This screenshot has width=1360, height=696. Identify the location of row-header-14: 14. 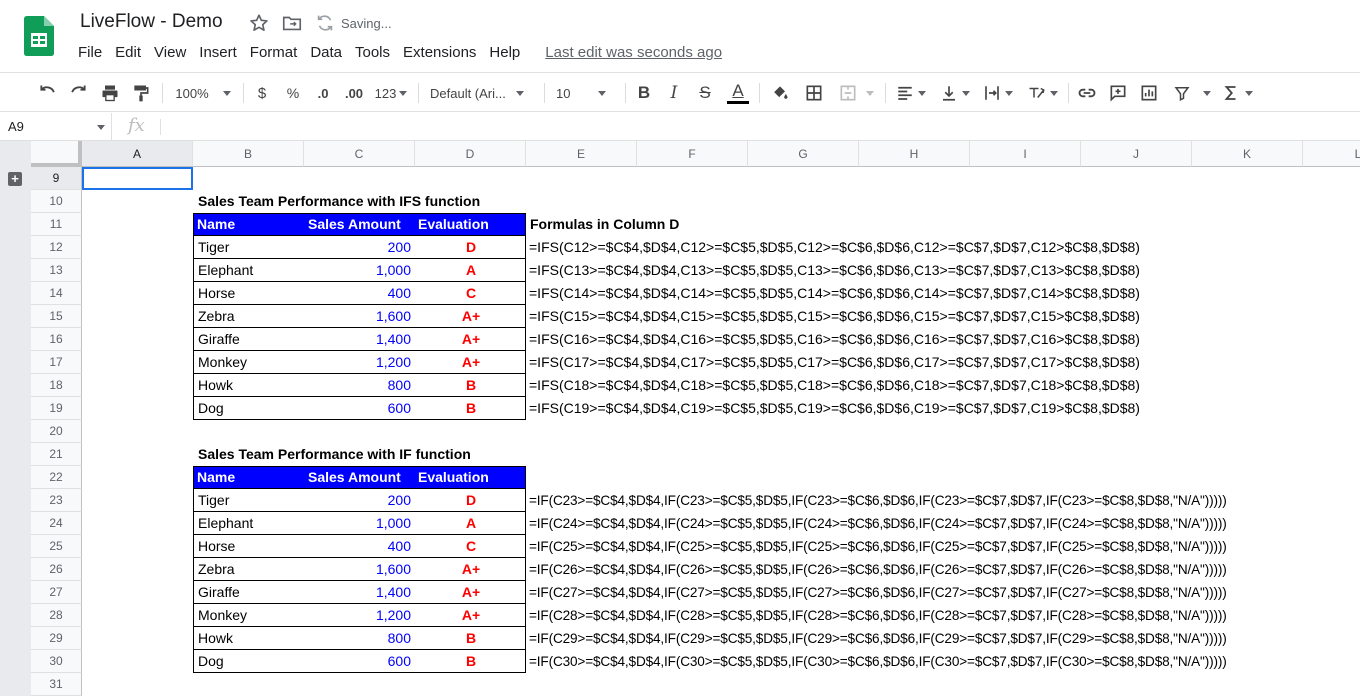
(56, 293).